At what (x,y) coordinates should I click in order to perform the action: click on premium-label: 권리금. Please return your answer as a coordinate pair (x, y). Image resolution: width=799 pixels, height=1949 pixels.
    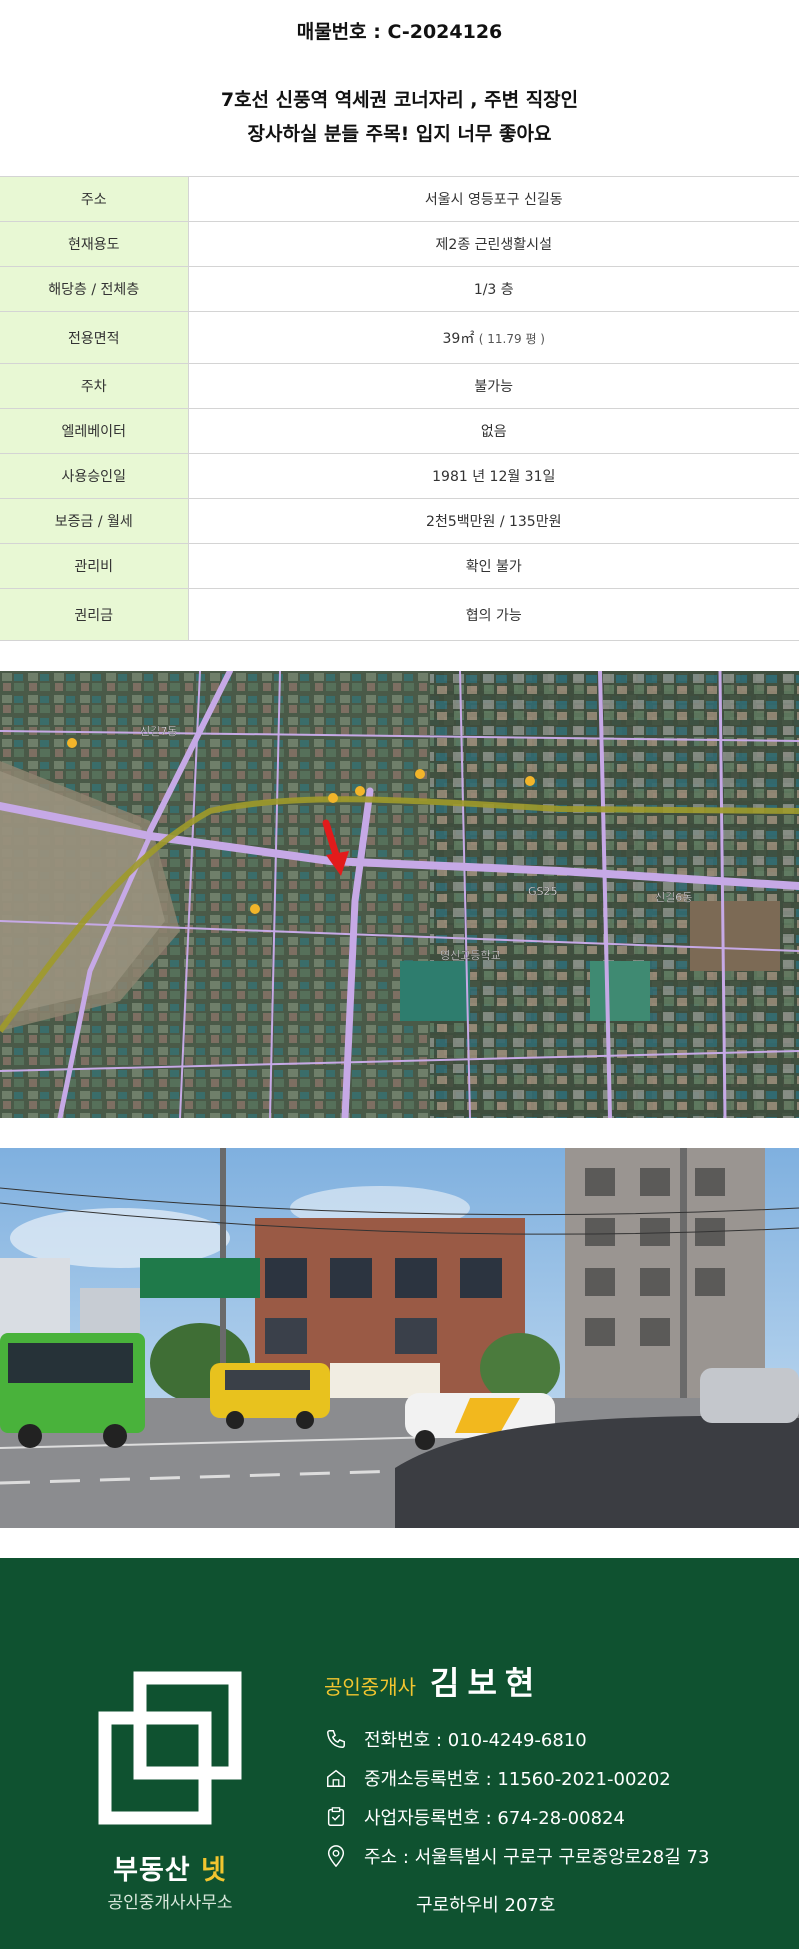
    Looking at the image, I should click on (94, 614).